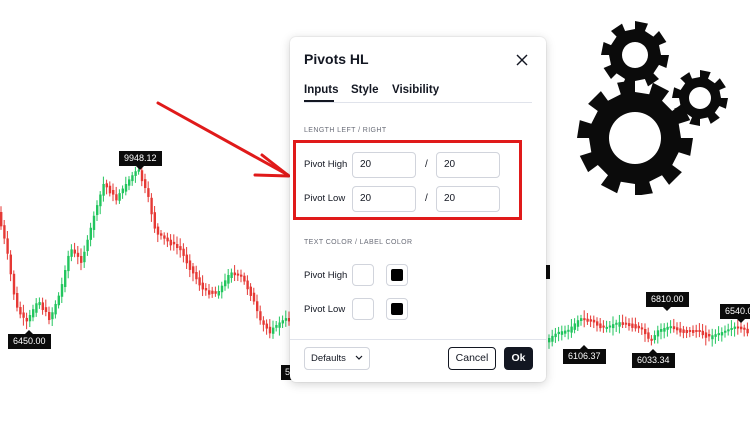 This screenshot has width=750, height=422. I want to click on dialog-title: Pivots HL, so click(336, 59).